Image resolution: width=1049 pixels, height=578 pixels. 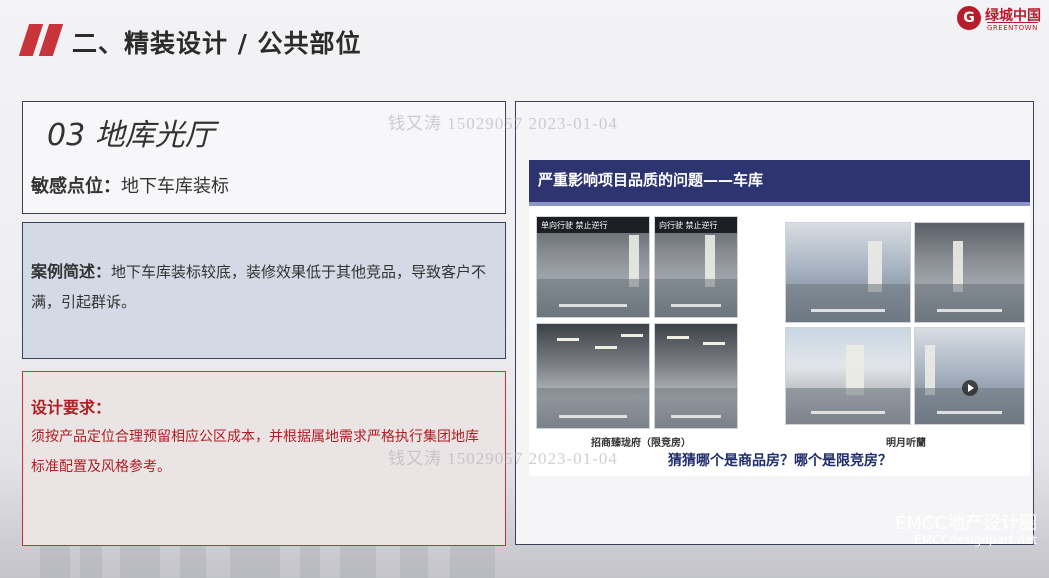 I want to click on case-summary-box: 案例简述：地下车库装标较底，装修效果低于其他竞品，导致客户不满，引起群诉。, so click(x=264, y=290).